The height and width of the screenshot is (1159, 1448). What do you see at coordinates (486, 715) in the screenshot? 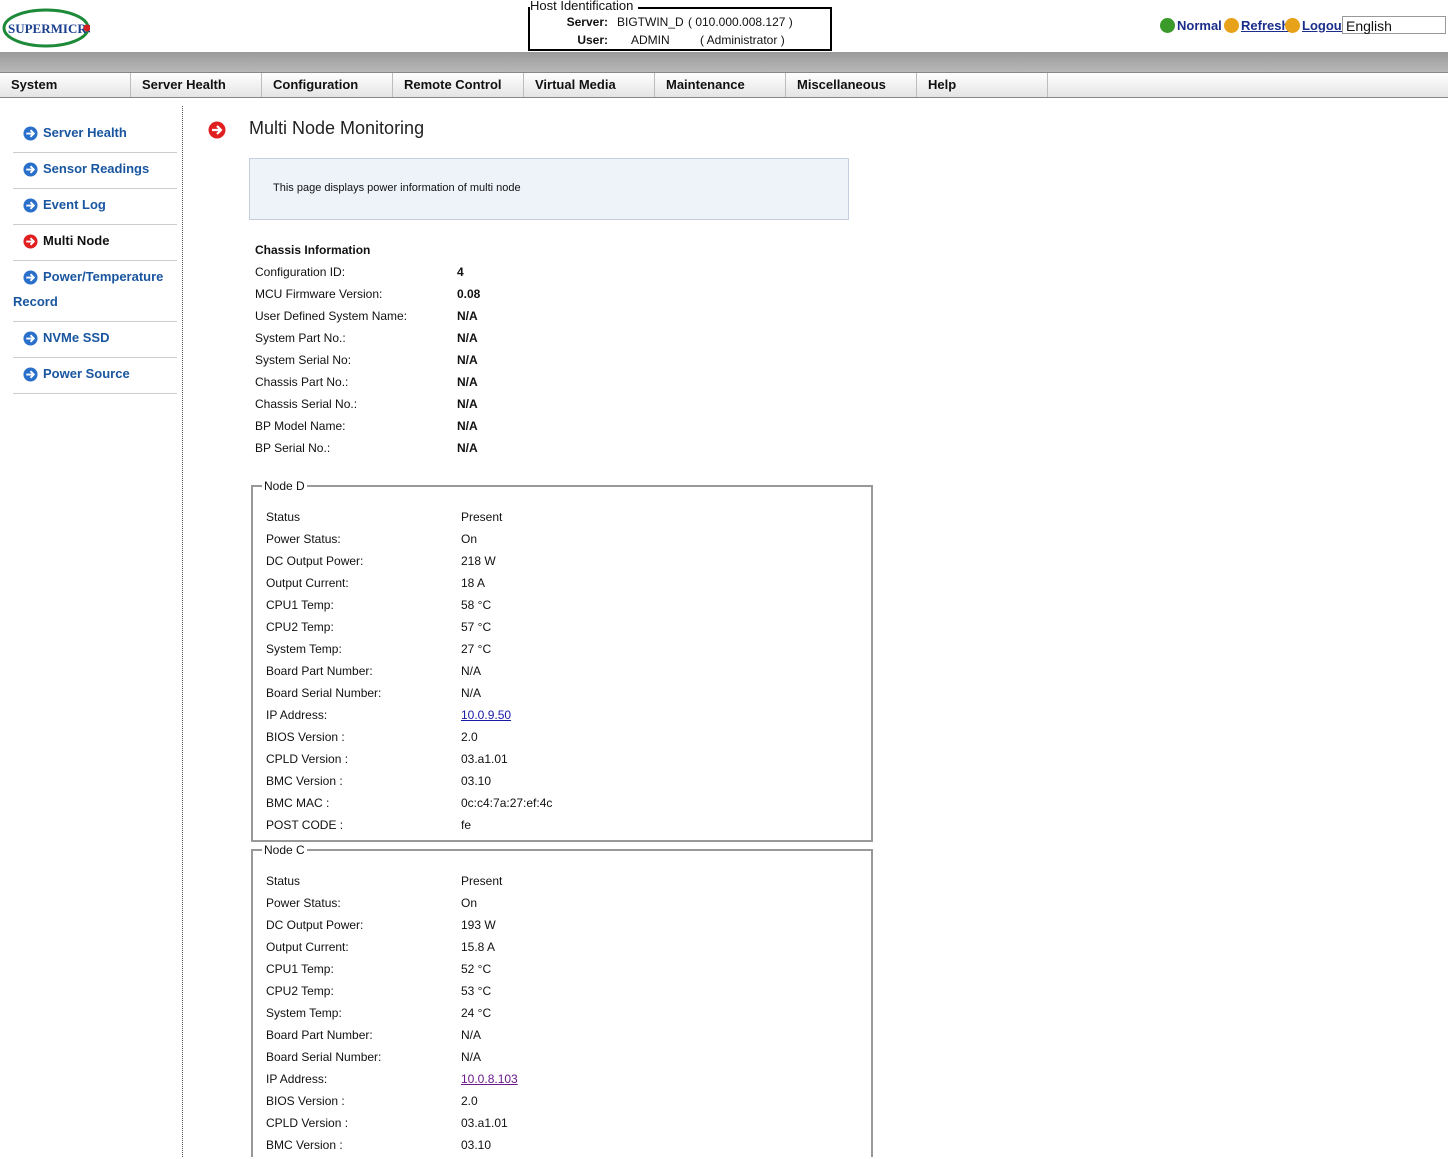
I see `ip-address-link: 10.0.9.50` at bounding box center [486, 715].